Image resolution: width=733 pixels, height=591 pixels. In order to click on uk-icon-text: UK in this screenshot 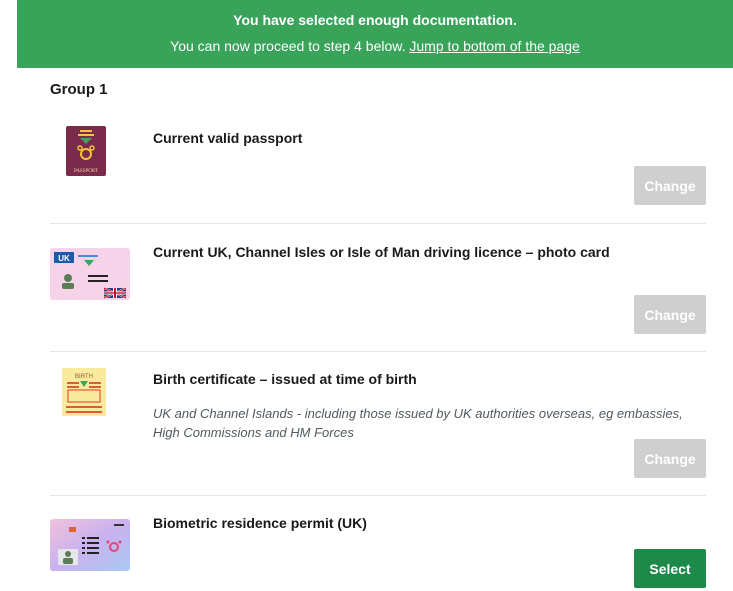, I will do `click(64, 258)`.